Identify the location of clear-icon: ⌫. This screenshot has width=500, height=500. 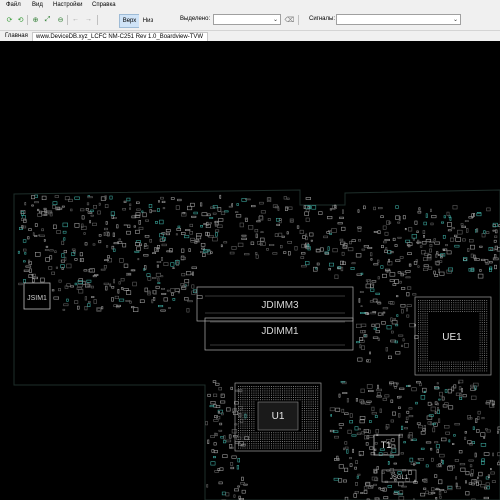
(290, 19).